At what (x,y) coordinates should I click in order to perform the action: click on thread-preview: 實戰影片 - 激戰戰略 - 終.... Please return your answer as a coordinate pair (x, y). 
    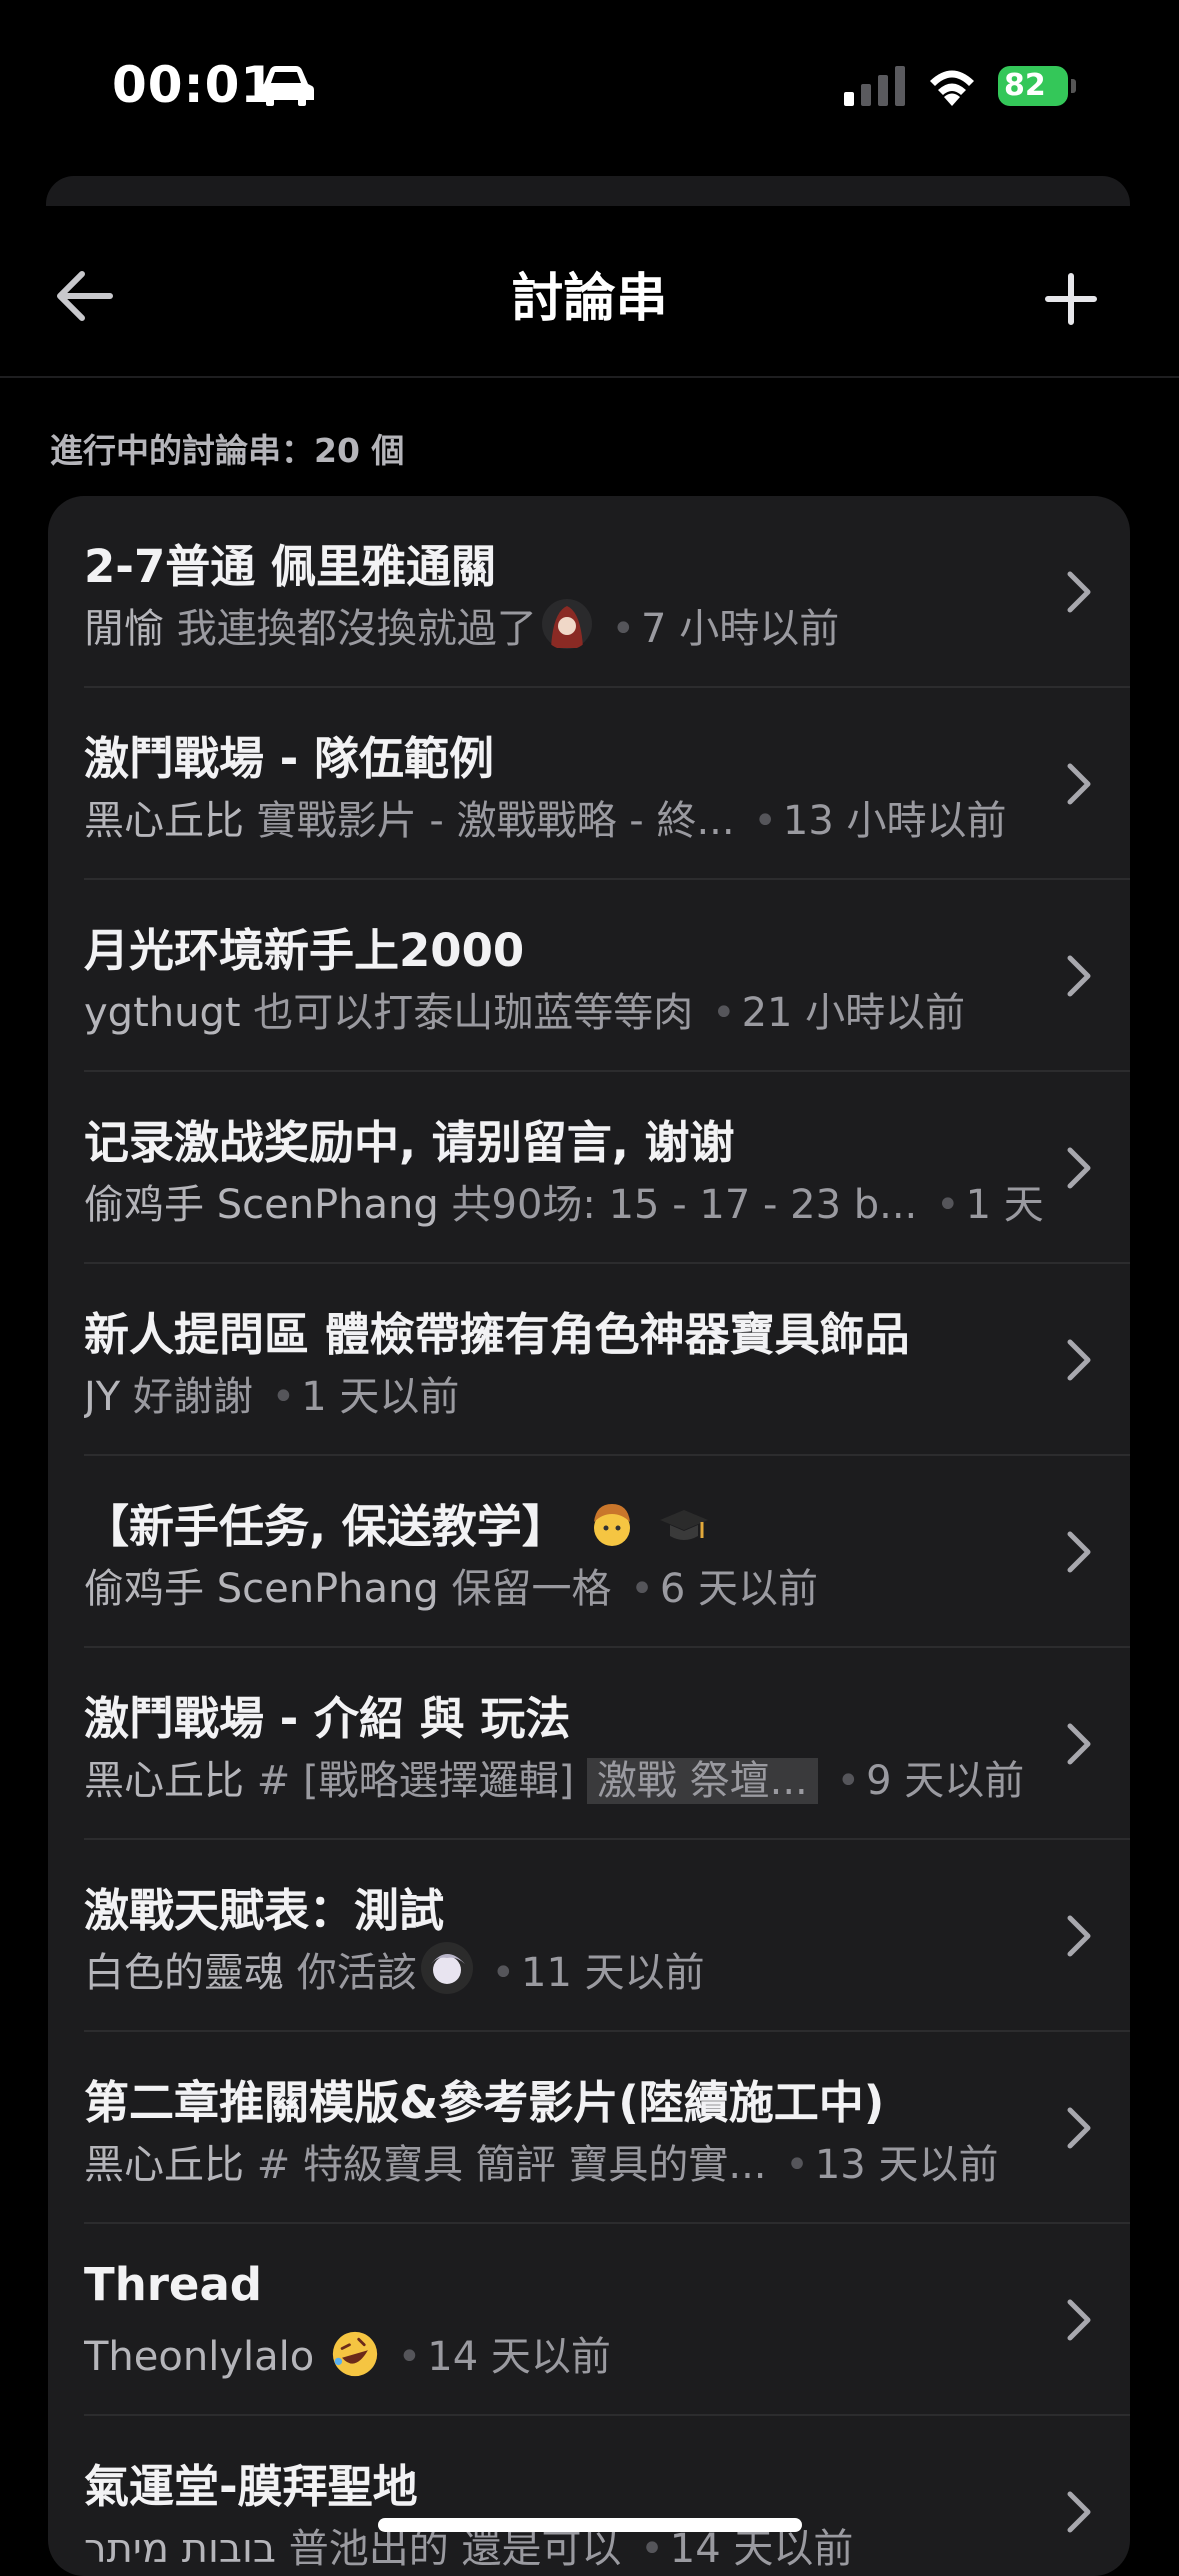
    Looking at the image, I should click on (495, 821).